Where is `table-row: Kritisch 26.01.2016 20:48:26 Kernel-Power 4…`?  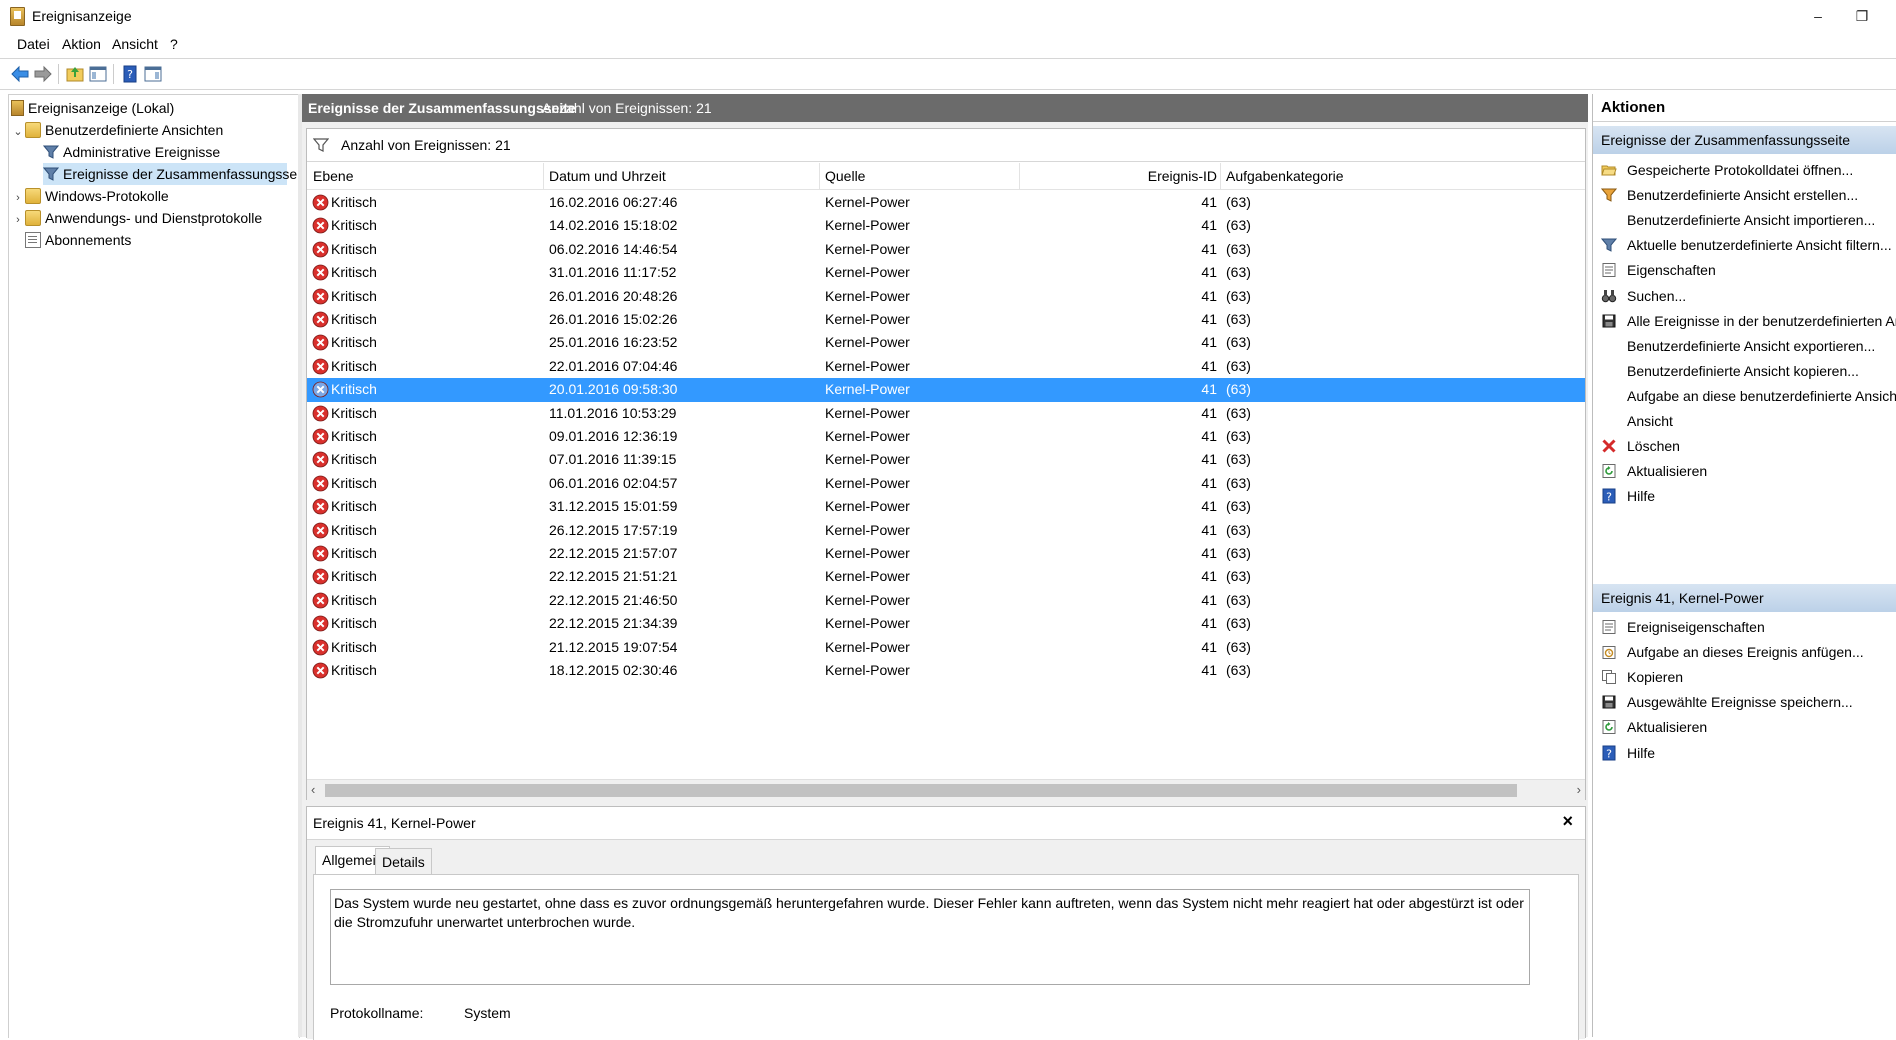
table-row: Kritisch 26.01.2016 20:48:26 Kernel-Power 4… is located at coordinates (946, 297).